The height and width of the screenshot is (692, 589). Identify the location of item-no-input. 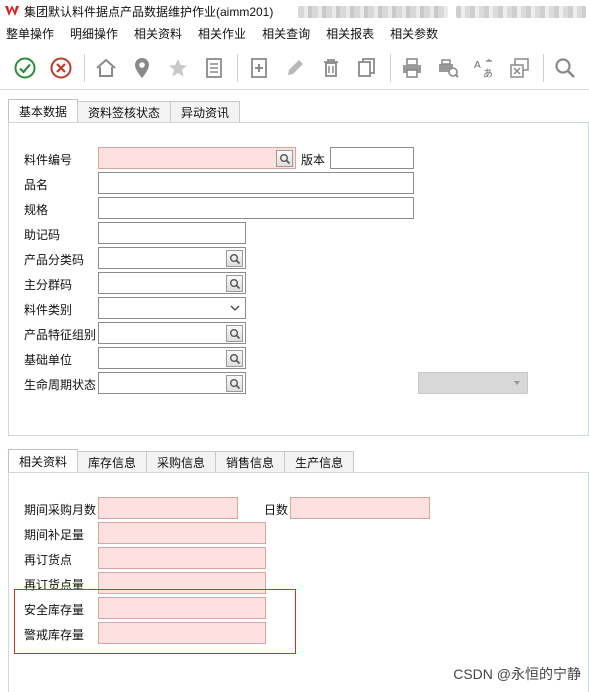
(197, 158).